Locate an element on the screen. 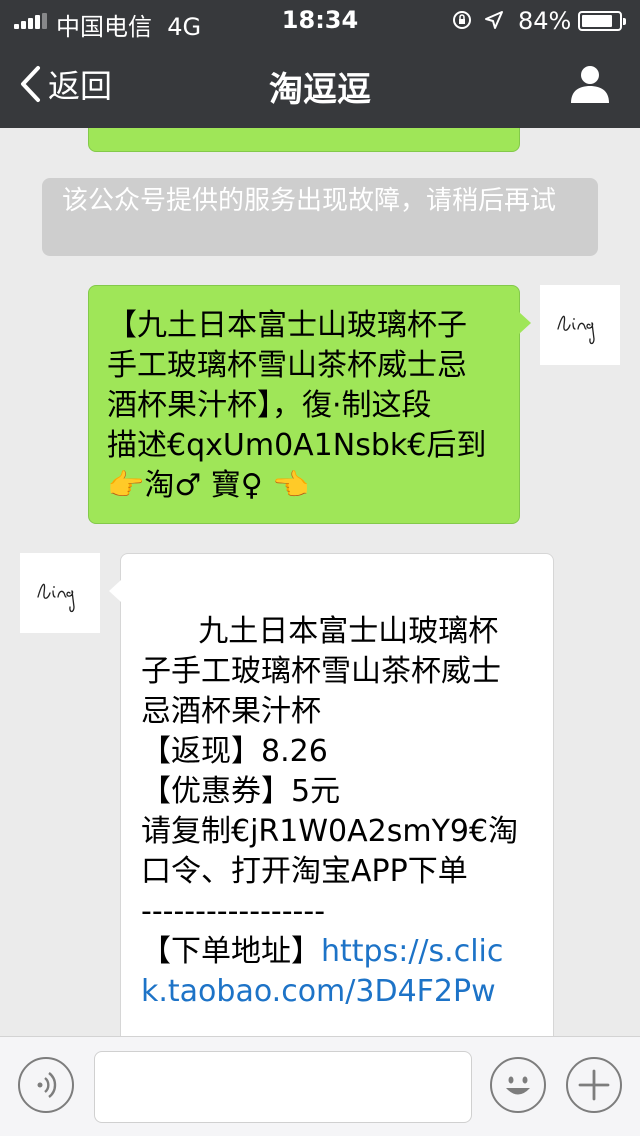 The width and height of the screenshot is (640, 1136). emoji-icon is located at coordinates (518, 1085).